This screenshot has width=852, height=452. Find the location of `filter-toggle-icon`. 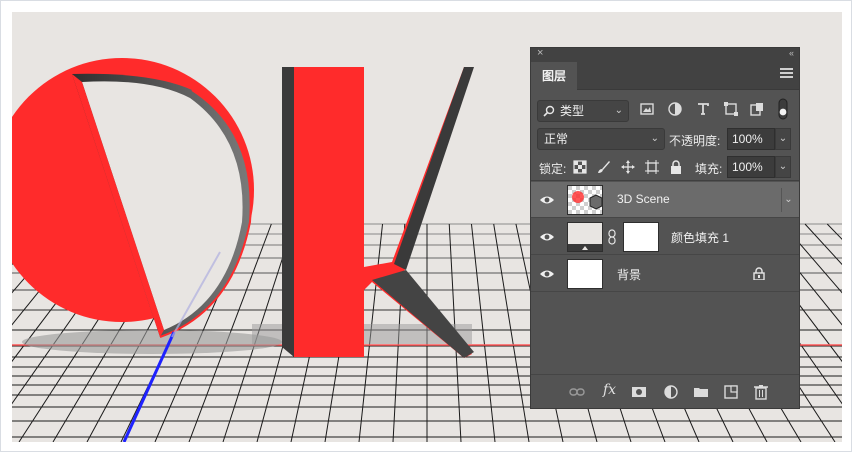

filter-toggle-icon is located at coordinates (783, 109).